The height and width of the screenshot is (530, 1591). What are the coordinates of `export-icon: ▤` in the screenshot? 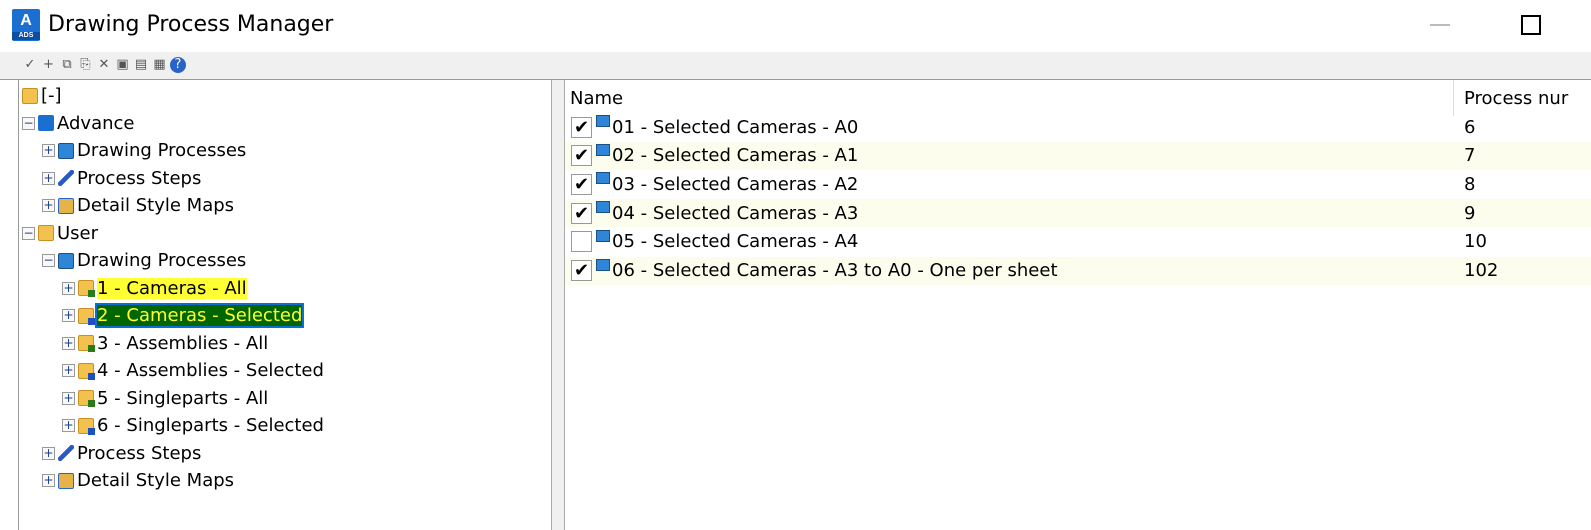 It's located at (141, 65).